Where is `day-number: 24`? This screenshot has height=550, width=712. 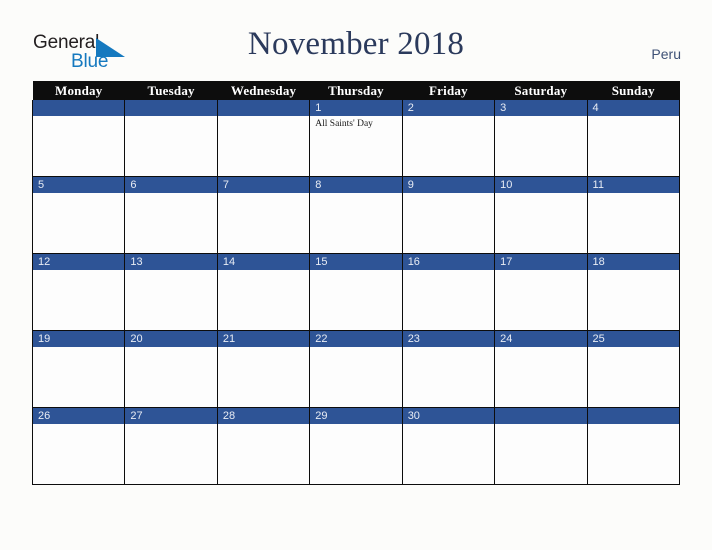
day-number: 24 is located at coordinates (541, 339).